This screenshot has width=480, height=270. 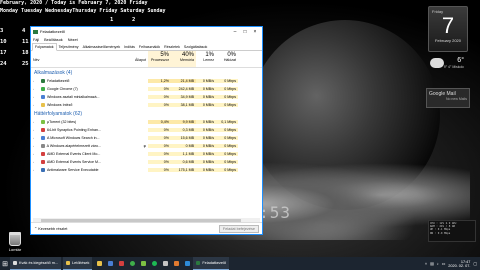 I want to click on gmail-widget: Google Mail No new Mails, so click(x=448, y=98).